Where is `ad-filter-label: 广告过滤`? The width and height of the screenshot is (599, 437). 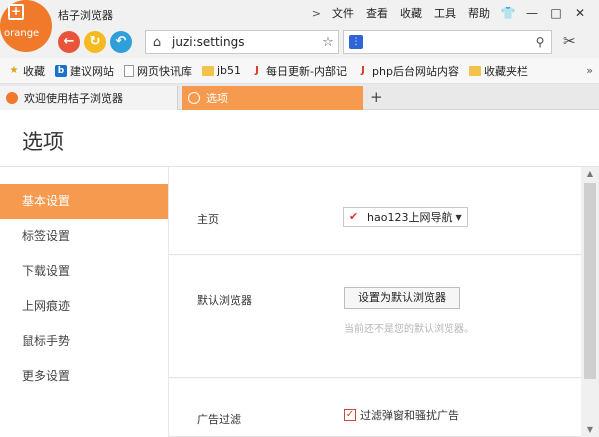
ad-filter-label: 广告过滤 is located at coordinates (219, 419).